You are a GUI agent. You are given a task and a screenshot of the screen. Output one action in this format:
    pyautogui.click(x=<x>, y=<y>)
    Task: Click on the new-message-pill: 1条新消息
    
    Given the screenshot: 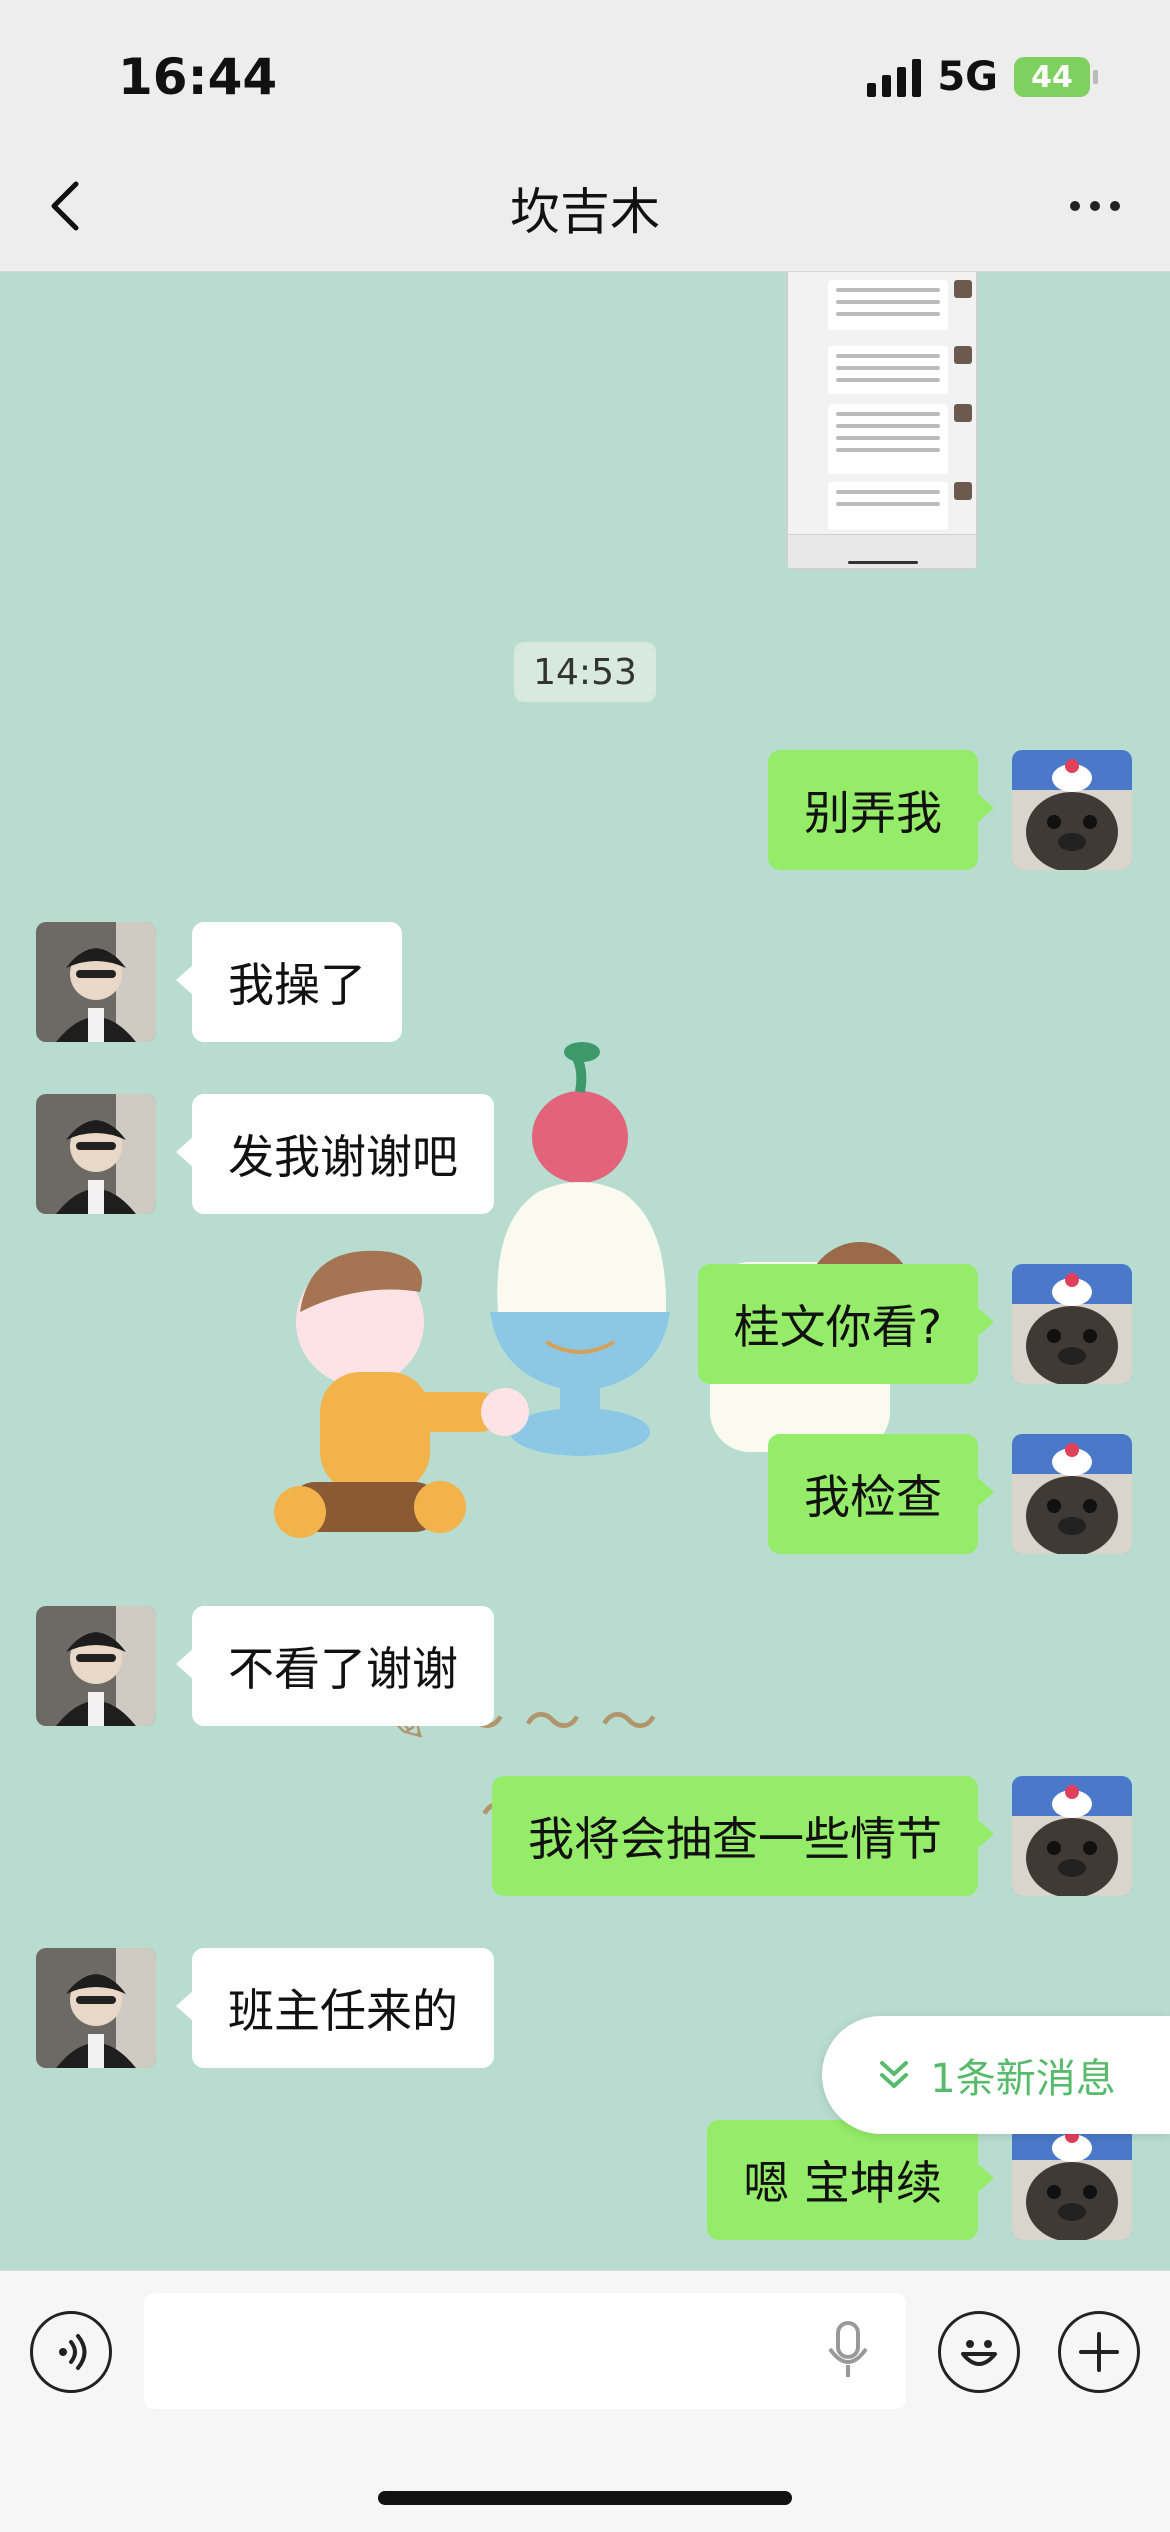 What is the action you would take?
    pyautogui.click(x=996, y=2075)
    